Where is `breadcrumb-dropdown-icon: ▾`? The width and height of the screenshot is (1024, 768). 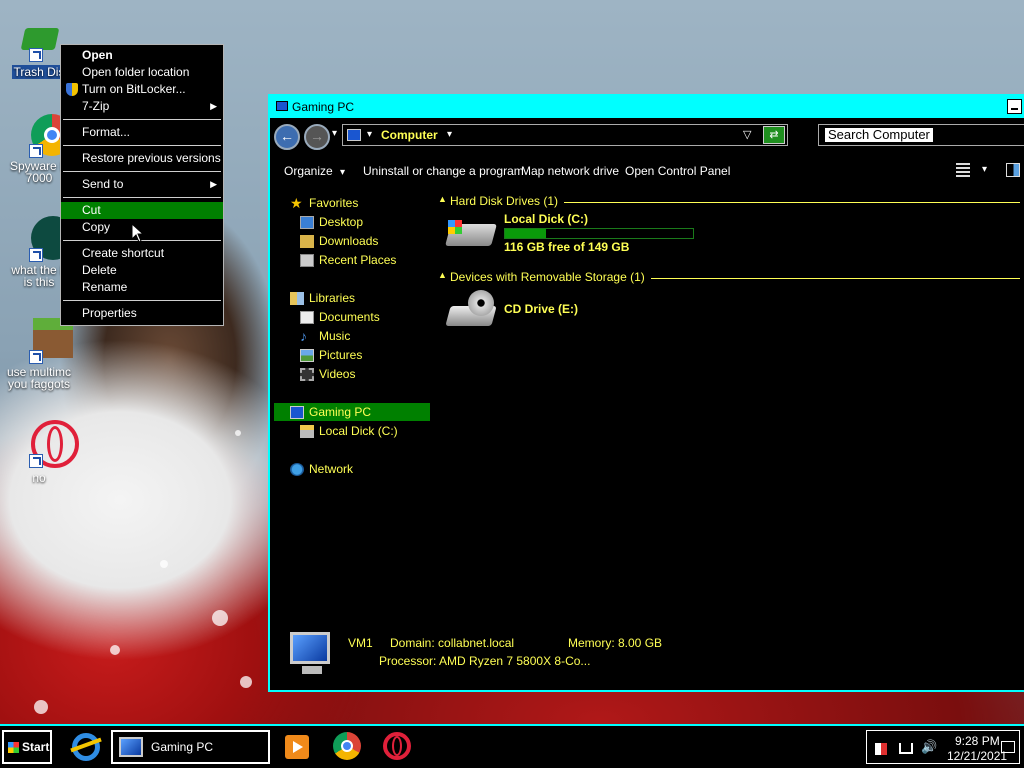 breadcrumb-dropdown-icon: ▾ is located at coordinates (449, 134).